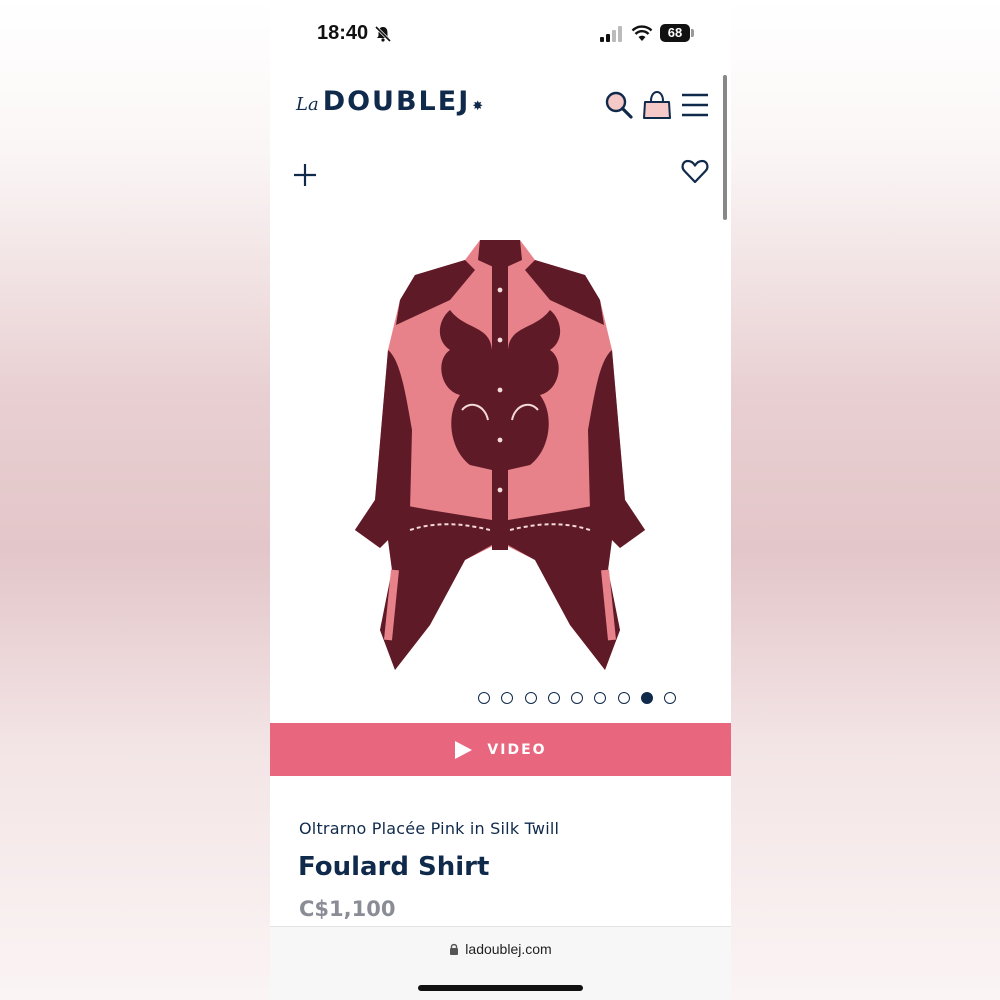  Describe the element at coordinates (619, 105) in the screenshot. I see `search-icon` at that location.